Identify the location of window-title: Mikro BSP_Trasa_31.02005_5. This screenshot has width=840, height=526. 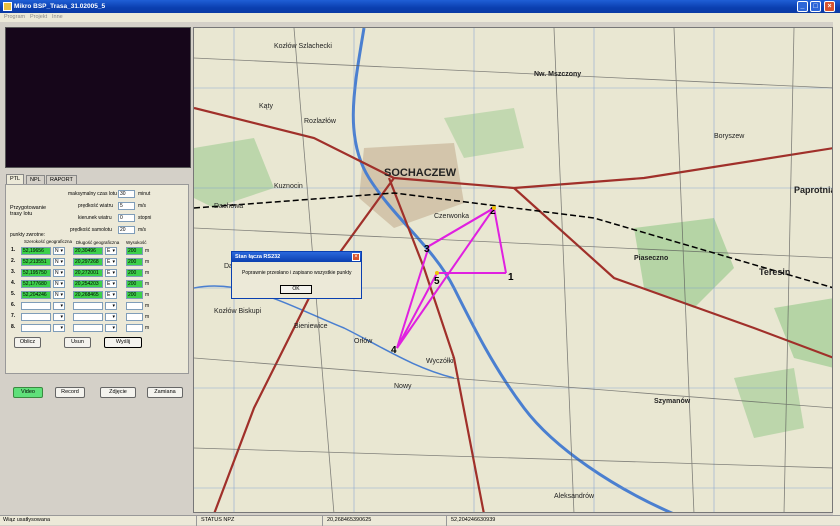
(60, 6).